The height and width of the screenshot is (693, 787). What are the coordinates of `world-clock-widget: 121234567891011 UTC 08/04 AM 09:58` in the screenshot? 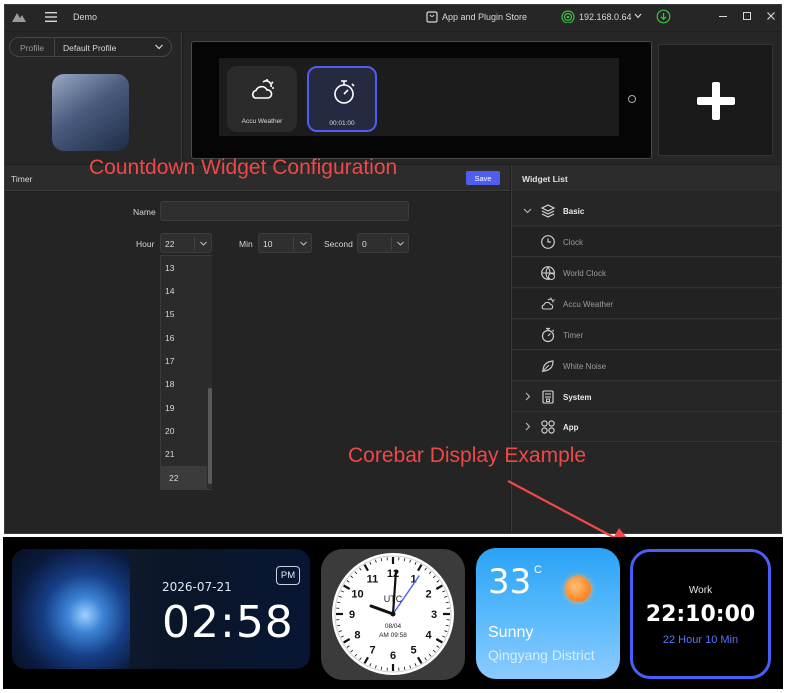 It's located at (393, 614).